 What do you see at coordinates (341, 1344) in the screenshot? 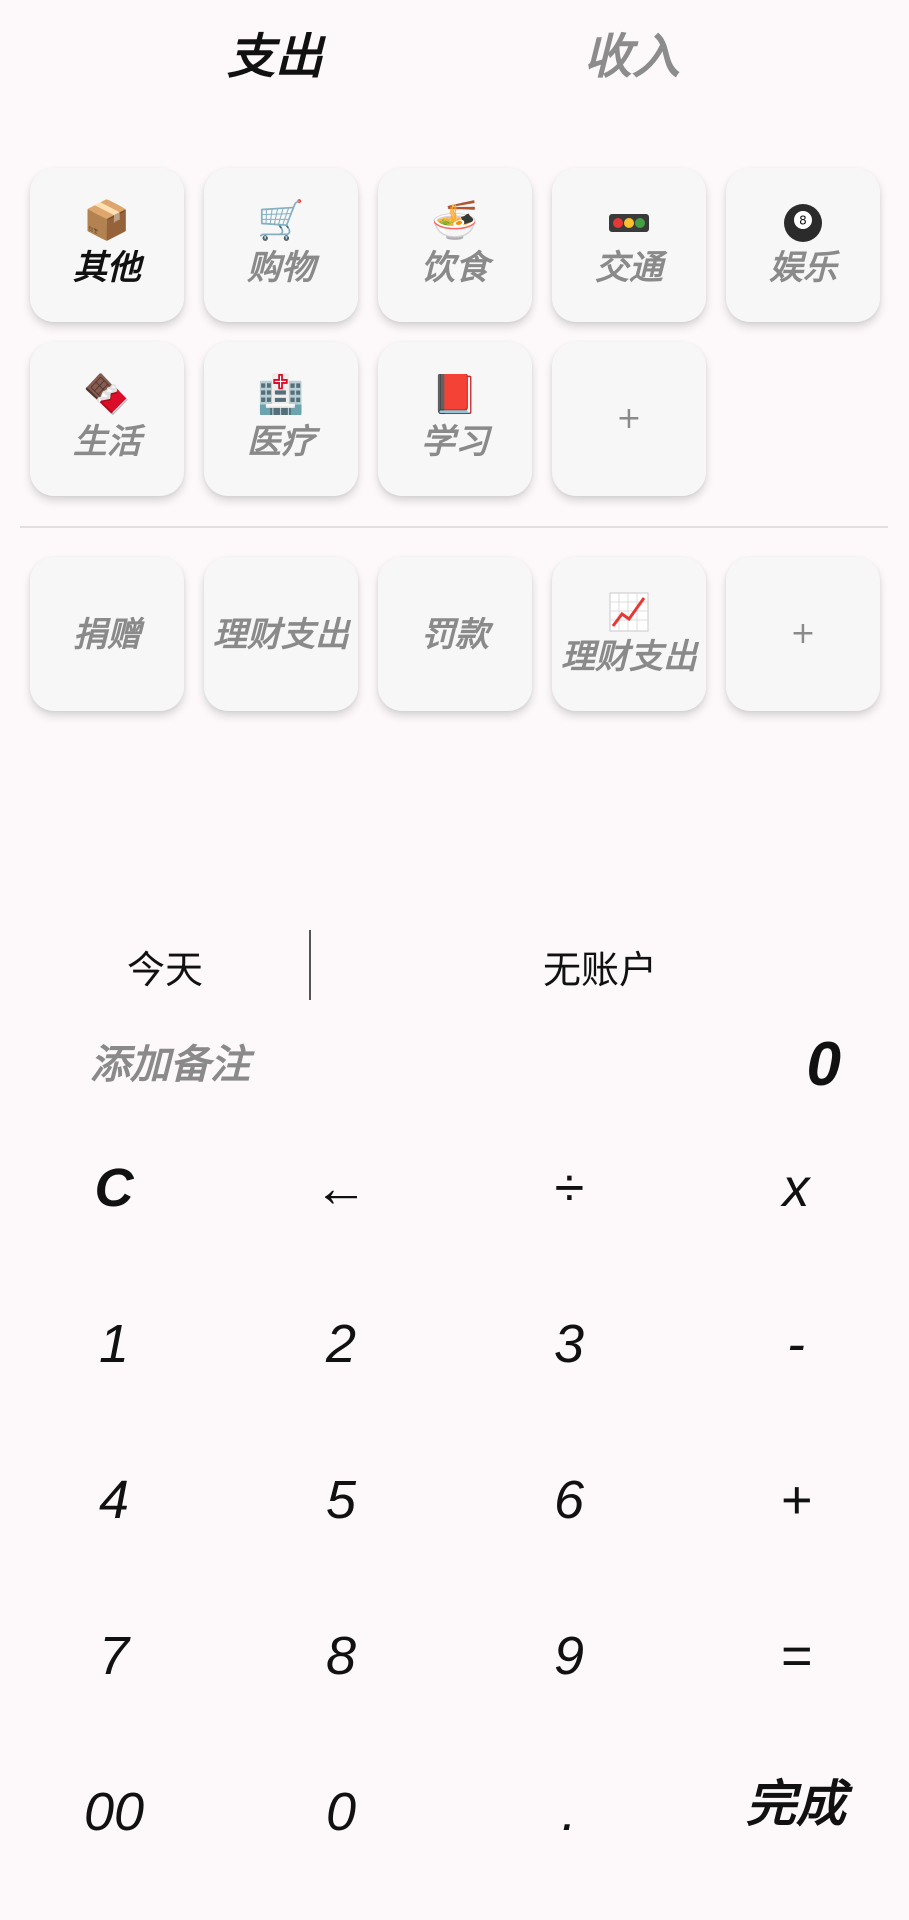
I see `digit-2-key: 2` at bounding box center [341, 1344].